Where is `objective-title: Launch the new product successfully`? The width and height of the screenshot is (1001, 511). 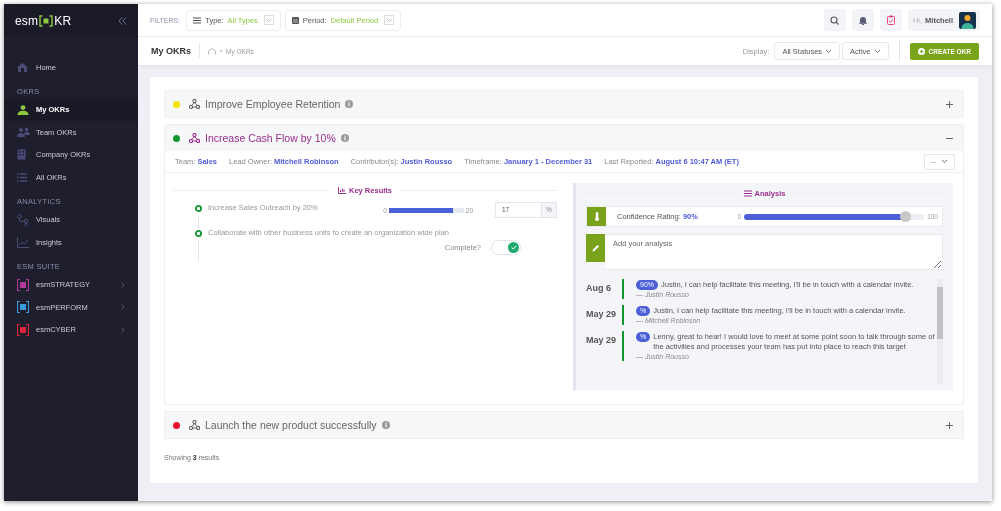
objective-title: Launch the new product successfully is located at coordinates (291, 425).